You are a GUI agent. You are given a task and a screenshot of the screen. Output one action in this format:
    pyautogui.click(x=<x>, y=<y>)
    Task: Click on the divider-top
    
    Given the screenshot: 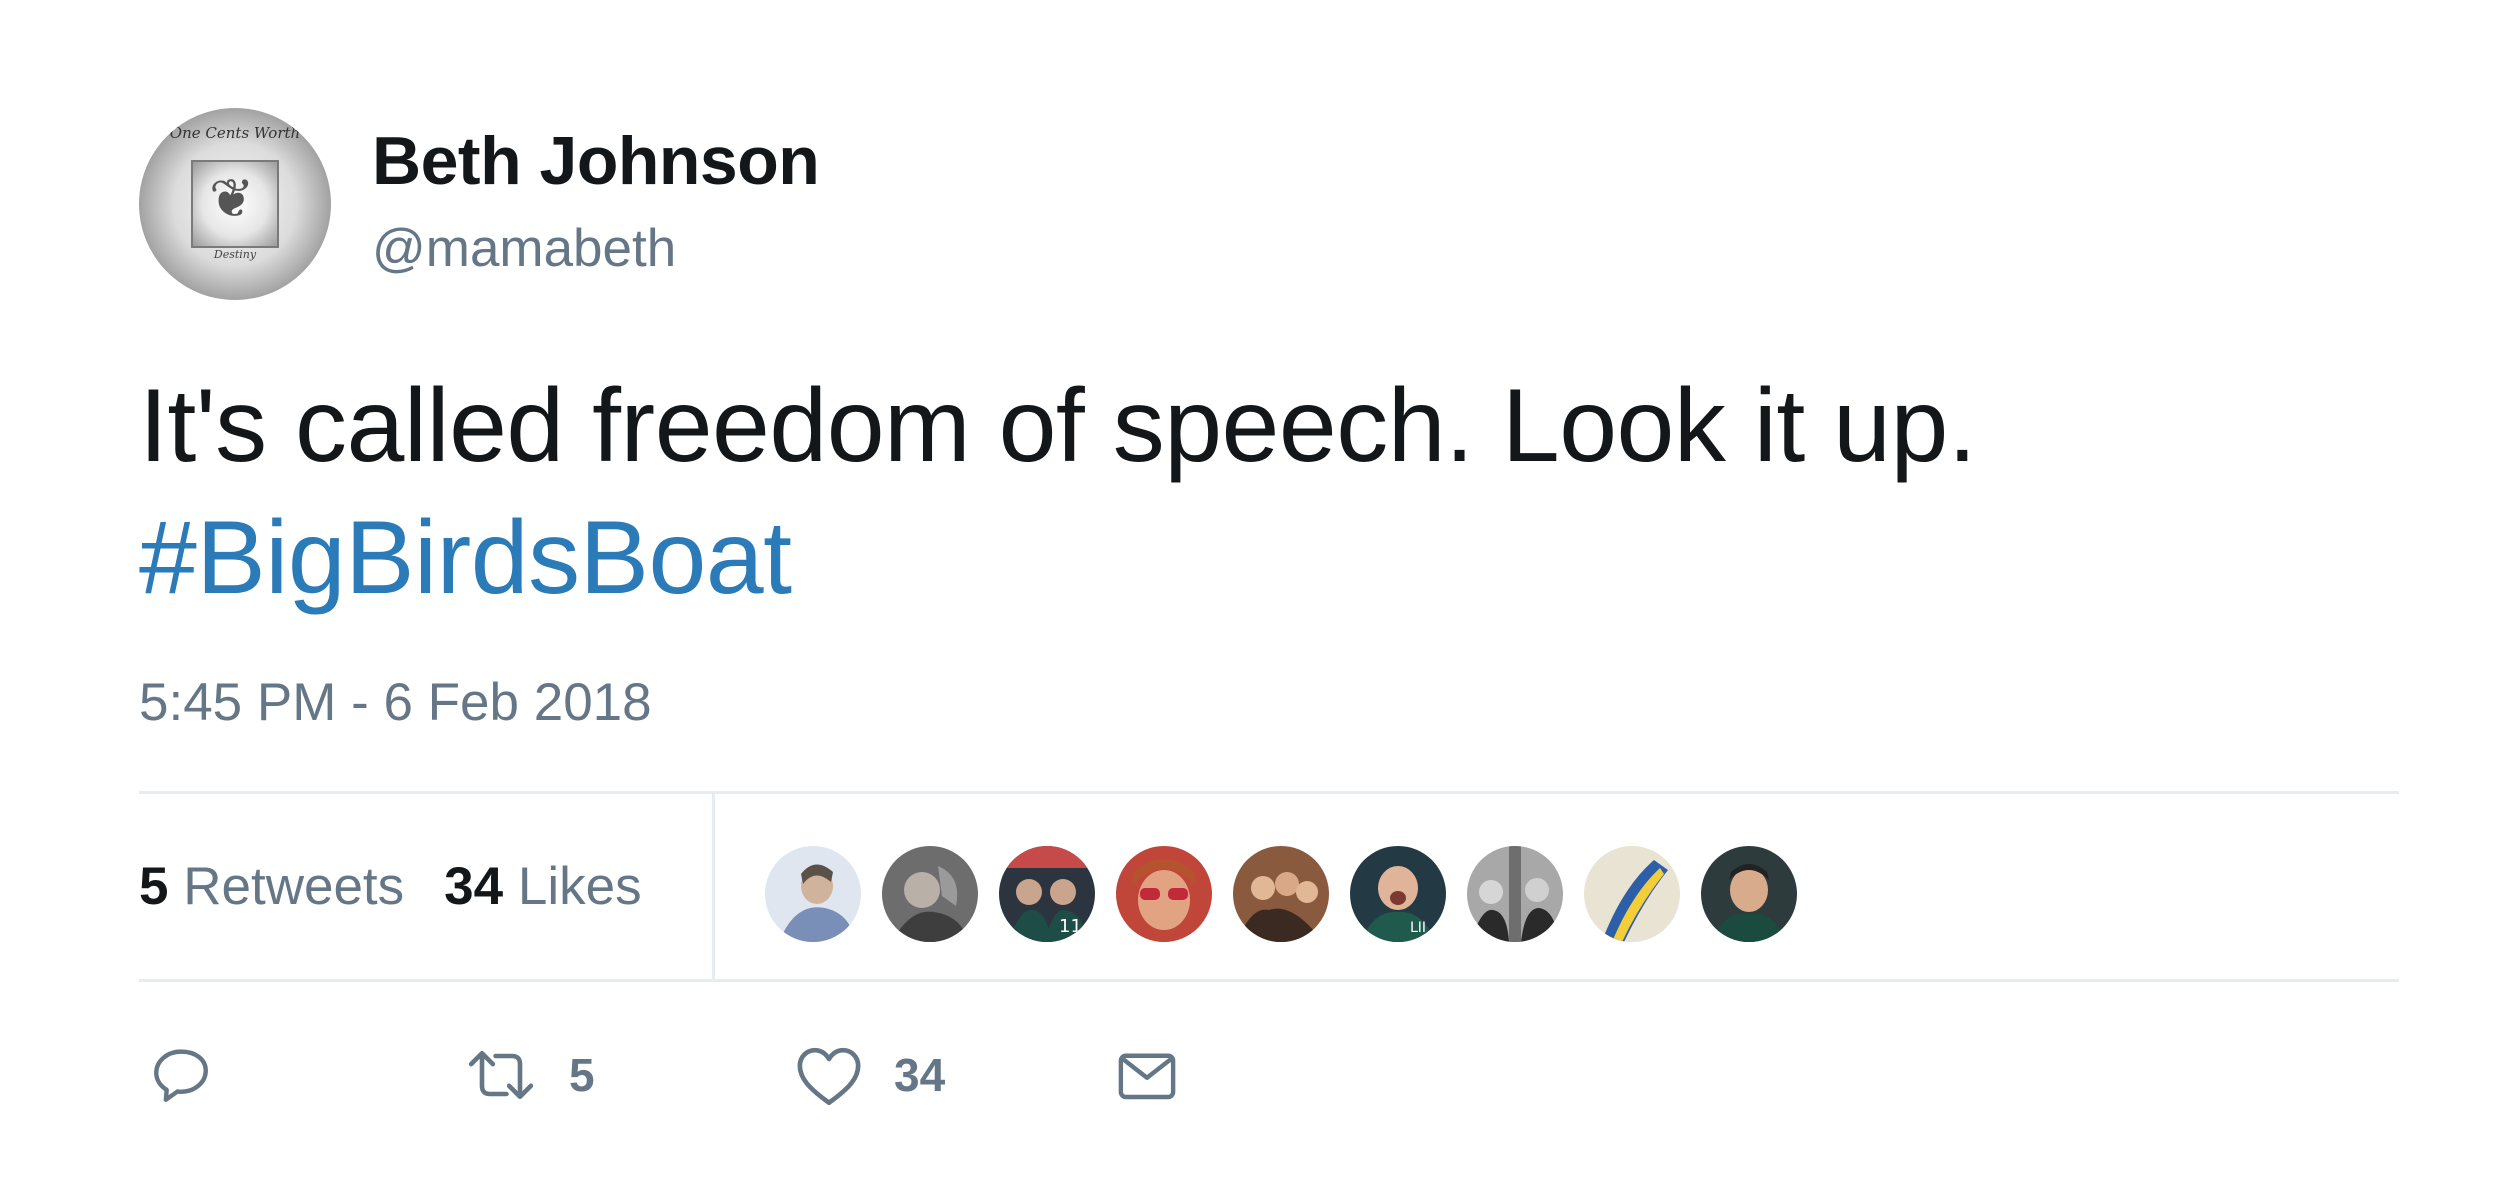 What is the action you would take?
    pyautogui.click(x=1269, y=792)
    